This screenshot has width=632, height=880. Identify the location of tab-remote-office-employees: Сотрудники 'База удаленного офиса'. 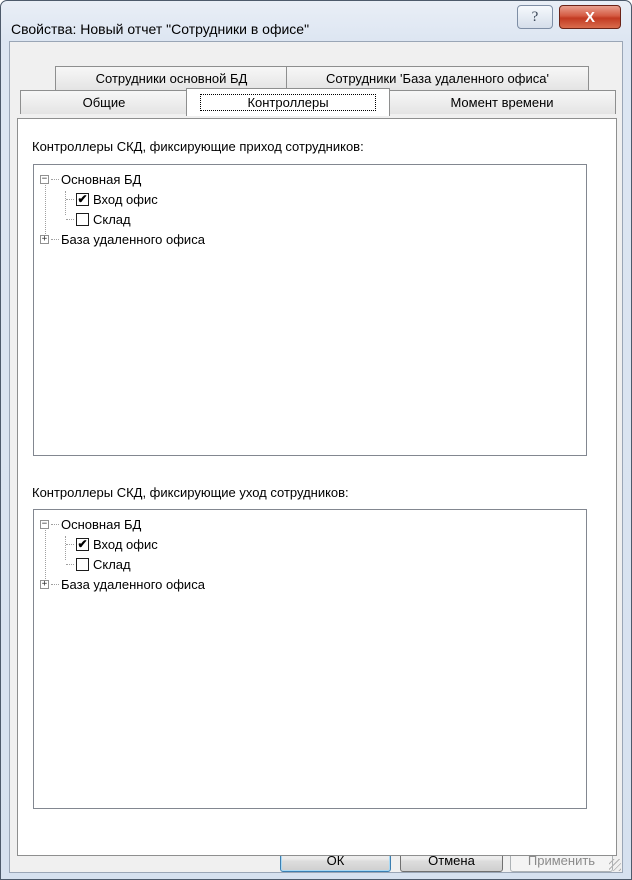
(437, 78).